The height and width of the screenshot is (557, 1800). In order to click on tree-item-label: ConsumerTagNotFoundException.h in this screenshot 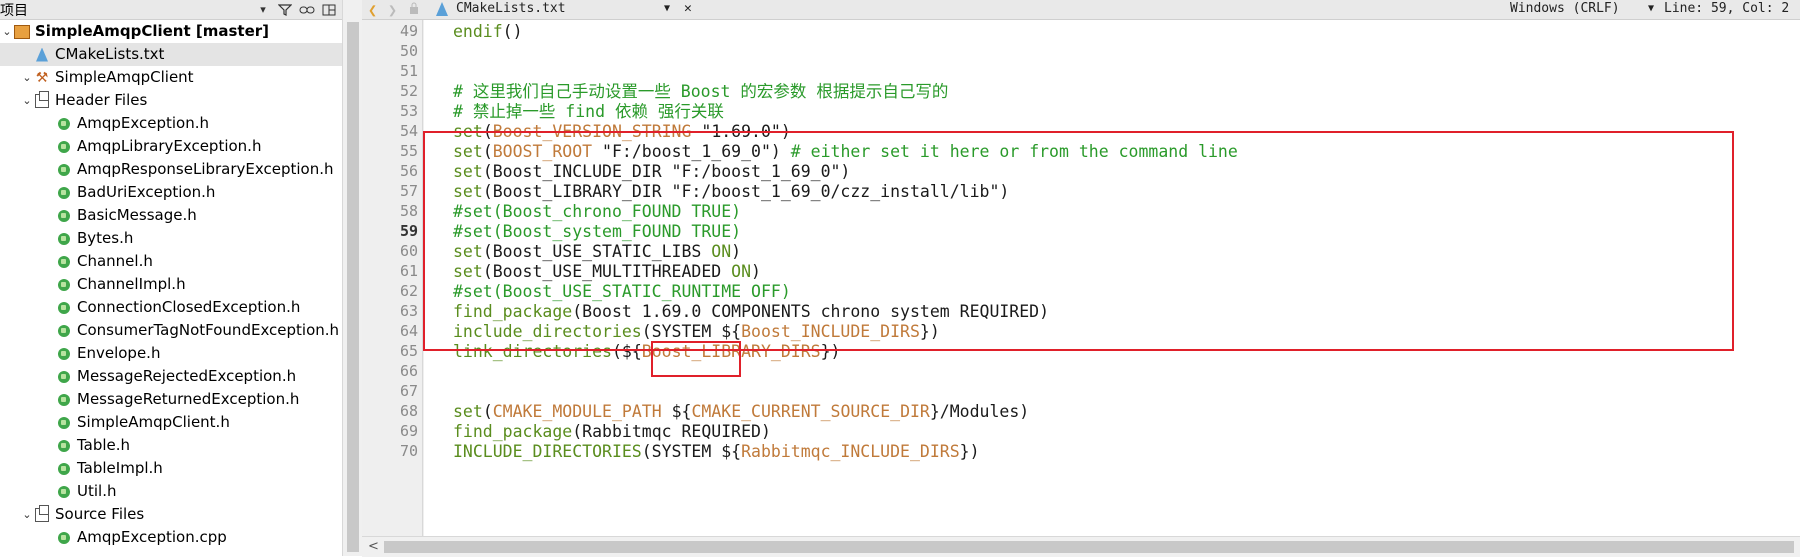, I will do `click(208, 330)`.